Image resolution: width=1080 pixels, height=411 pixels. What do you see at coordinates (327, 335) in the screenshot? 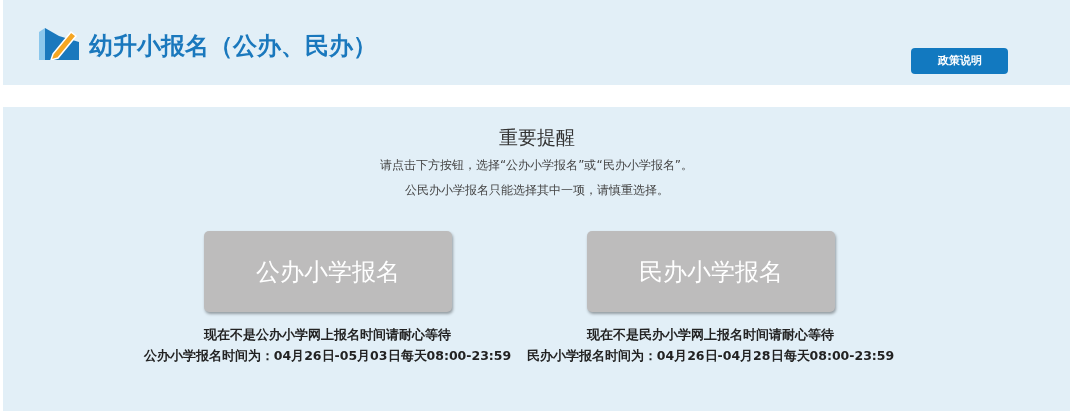
I see `status-text: 现在不是公办小学网上报名时间请耐心等待` at bounding box center [327, 335].